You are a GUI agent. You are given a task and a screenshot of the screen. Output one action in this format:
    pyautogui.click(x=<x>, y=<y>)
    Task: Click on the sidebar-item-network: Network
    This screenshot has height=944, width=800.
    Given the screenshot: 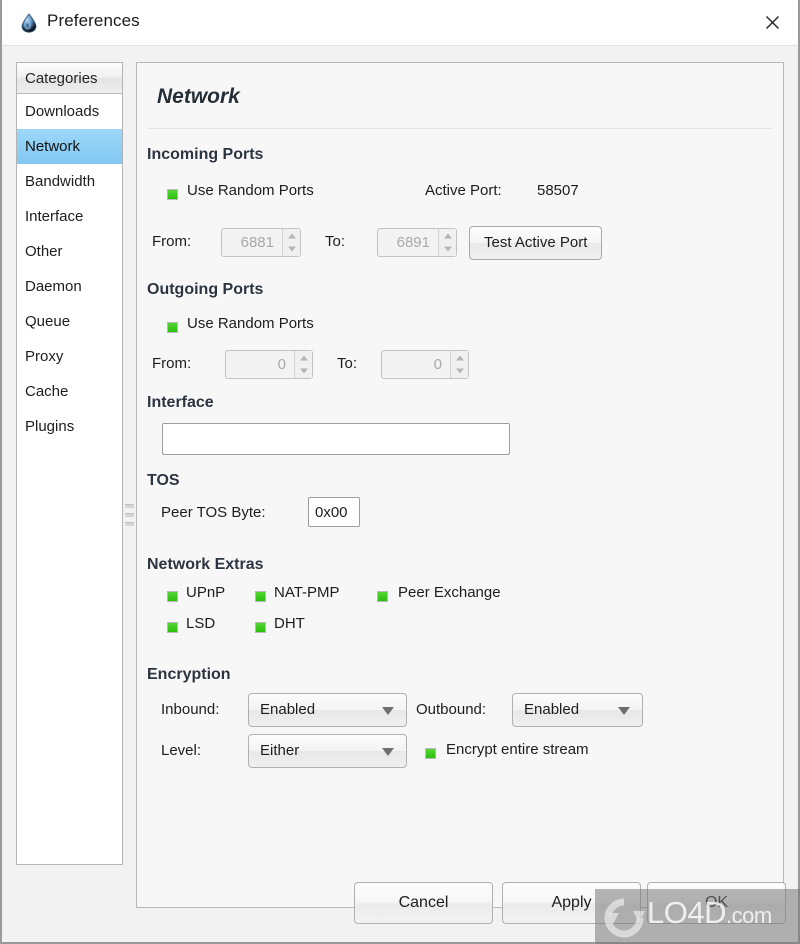 What is the action you would take?
    pyautogui.click(x=69, y=146)
    